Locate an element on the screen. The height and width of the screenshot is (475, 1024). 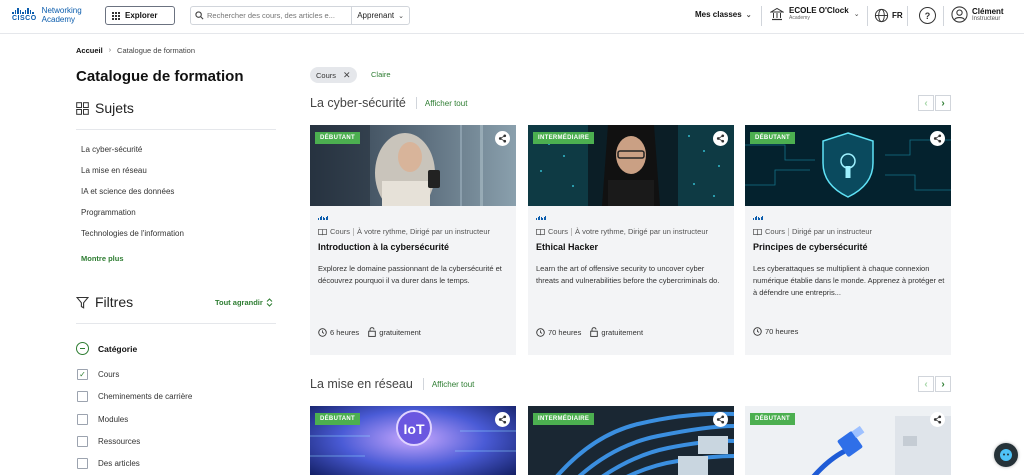
subject-link: La cyber-sécurité is located at coordinates (111, 149).